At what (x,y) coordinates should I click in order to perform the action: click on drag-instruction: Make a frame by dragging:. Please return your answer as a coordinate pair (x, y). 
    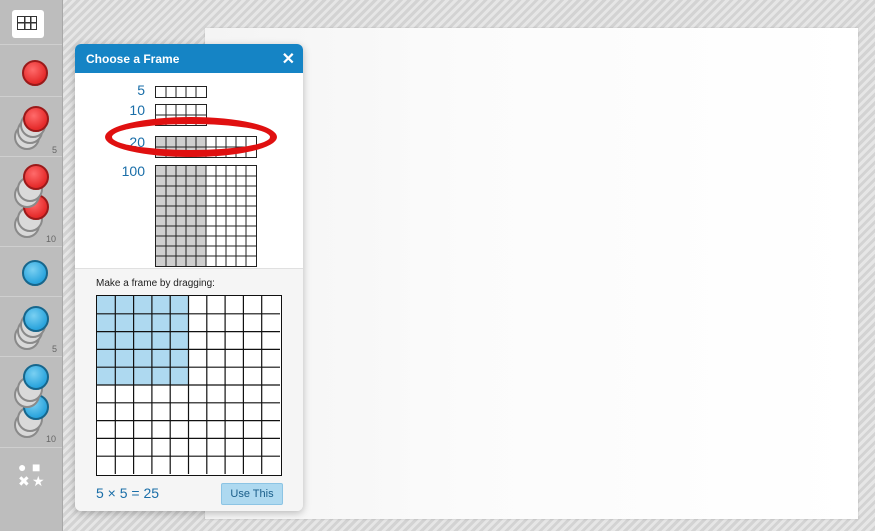
    Looking at the image, I should click on (155, 283).